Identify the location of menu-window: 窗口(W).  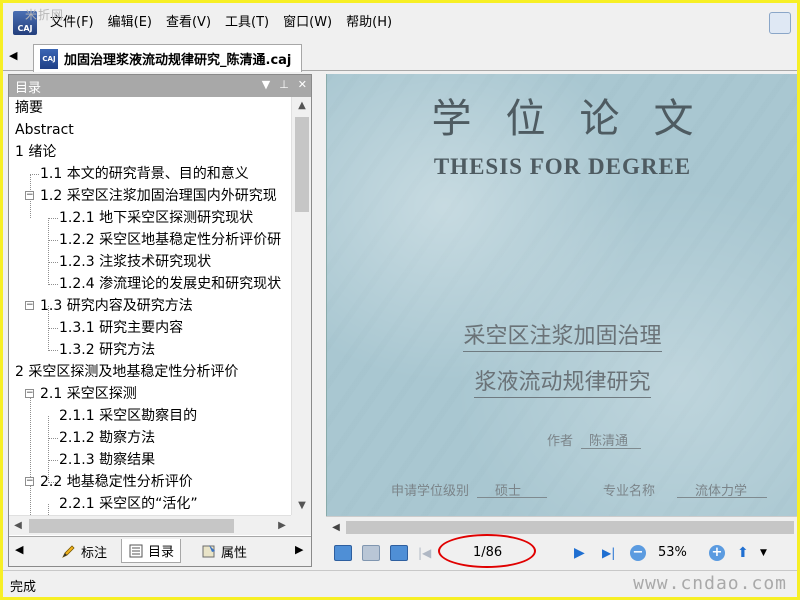
(307, 23).